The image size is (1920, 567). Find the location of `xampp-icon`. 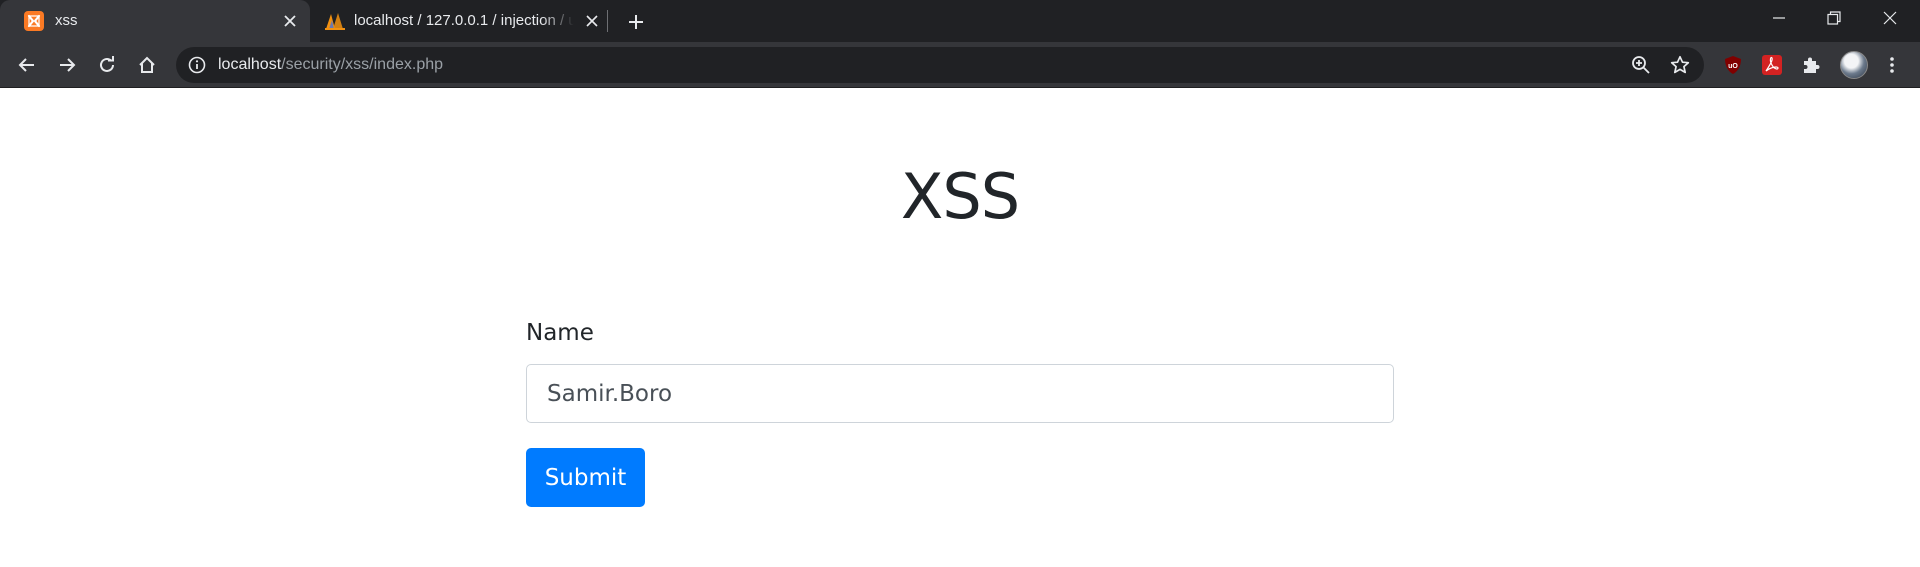

xampp-icon is located at coordinates (34, 21).